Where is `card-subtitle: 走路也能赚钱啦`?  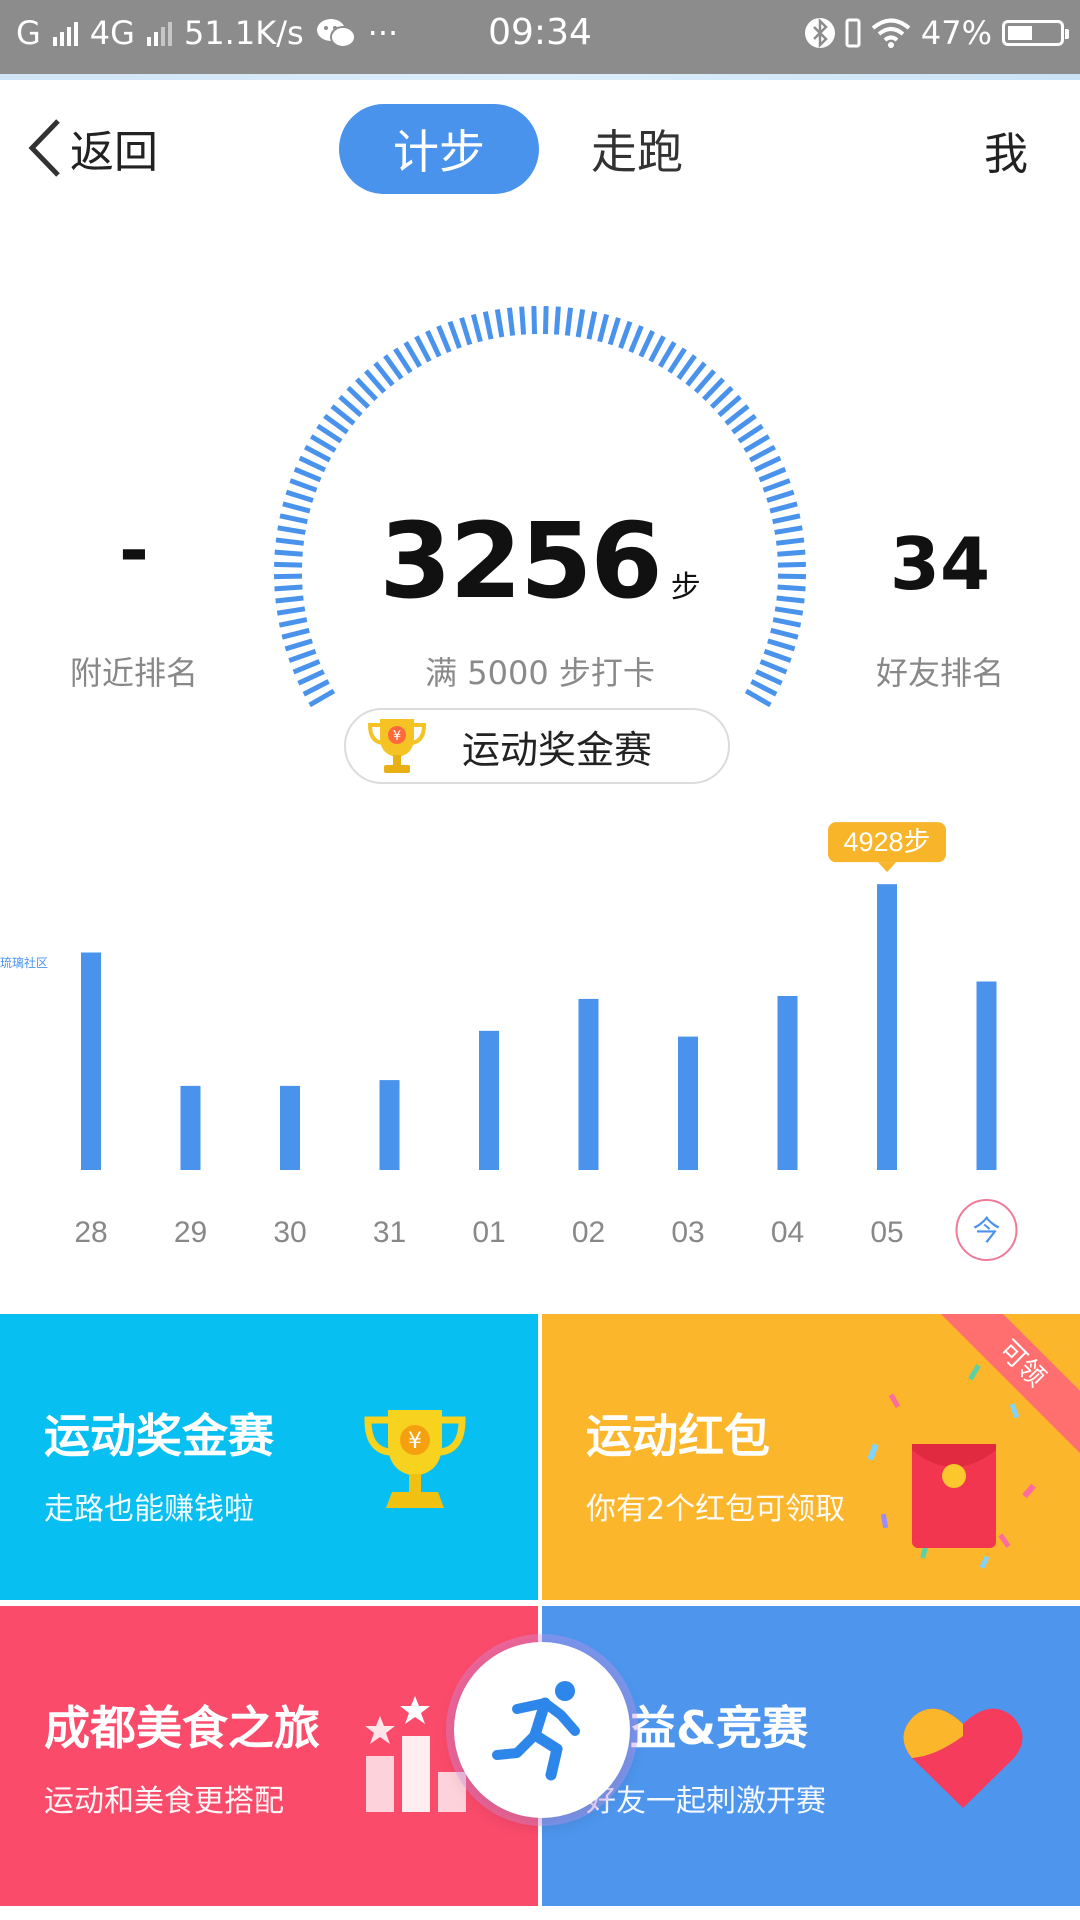
card-subtitle: 走路也能赚钱啦 is located at coordinates (149, 1509).